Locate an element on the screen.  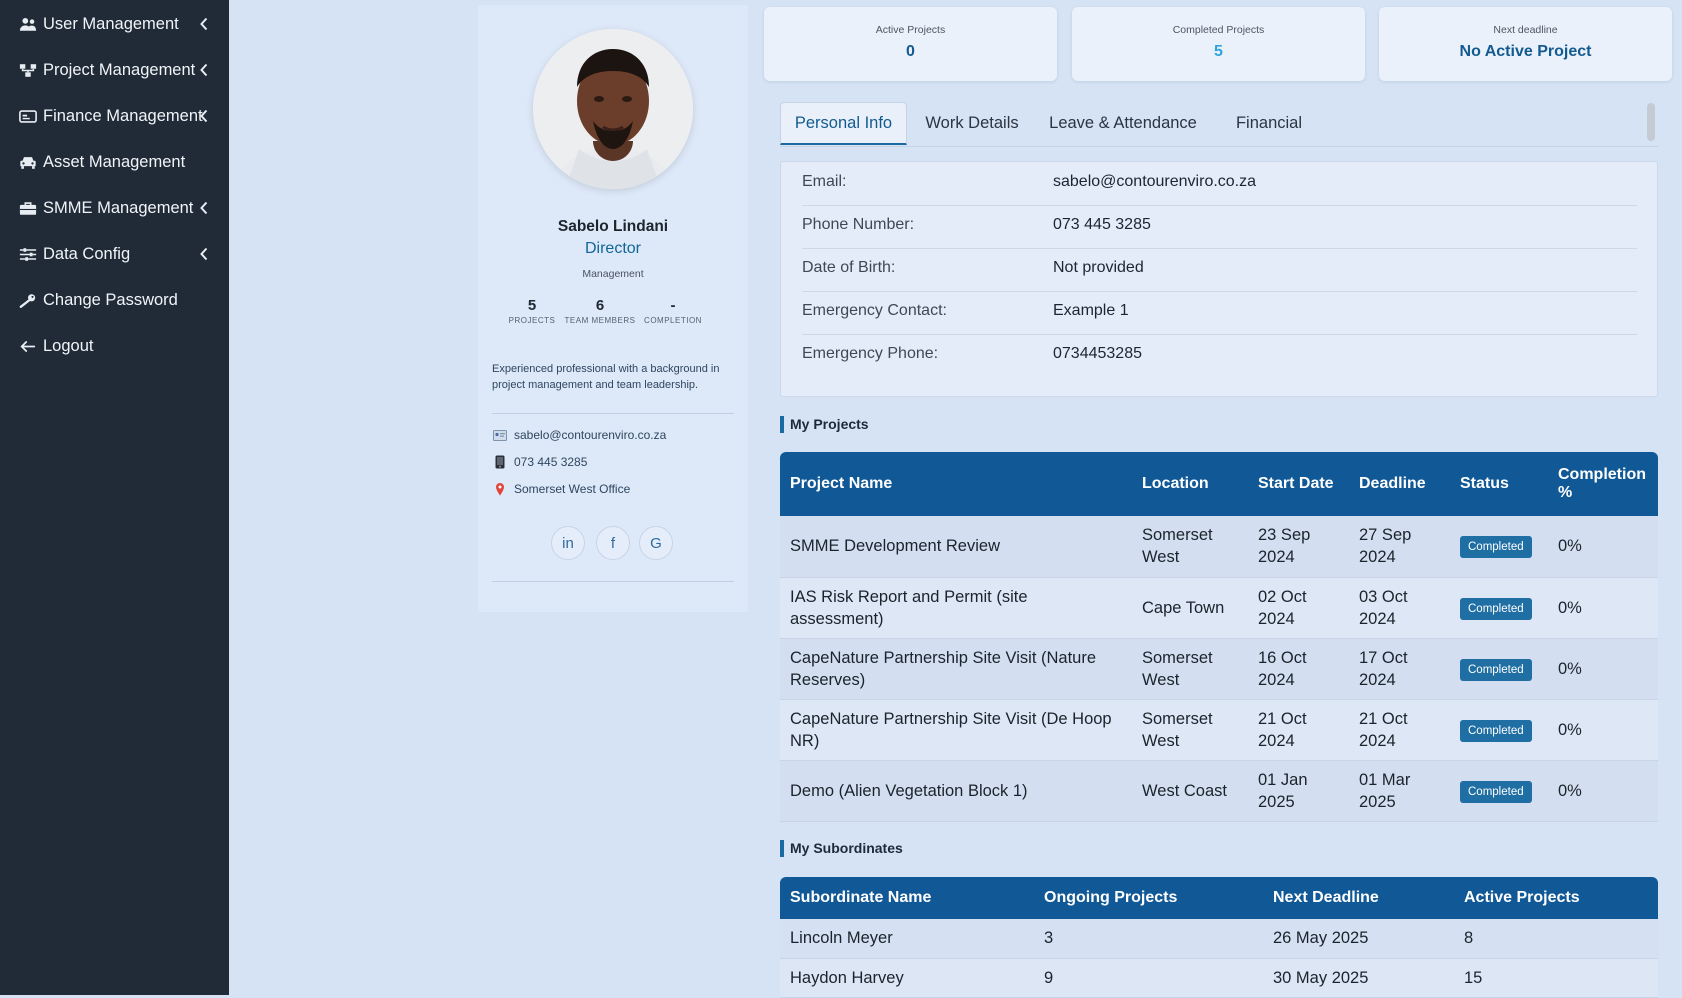
subordinate-name: Lincoln Meyer is located at coordinates (841, 938).